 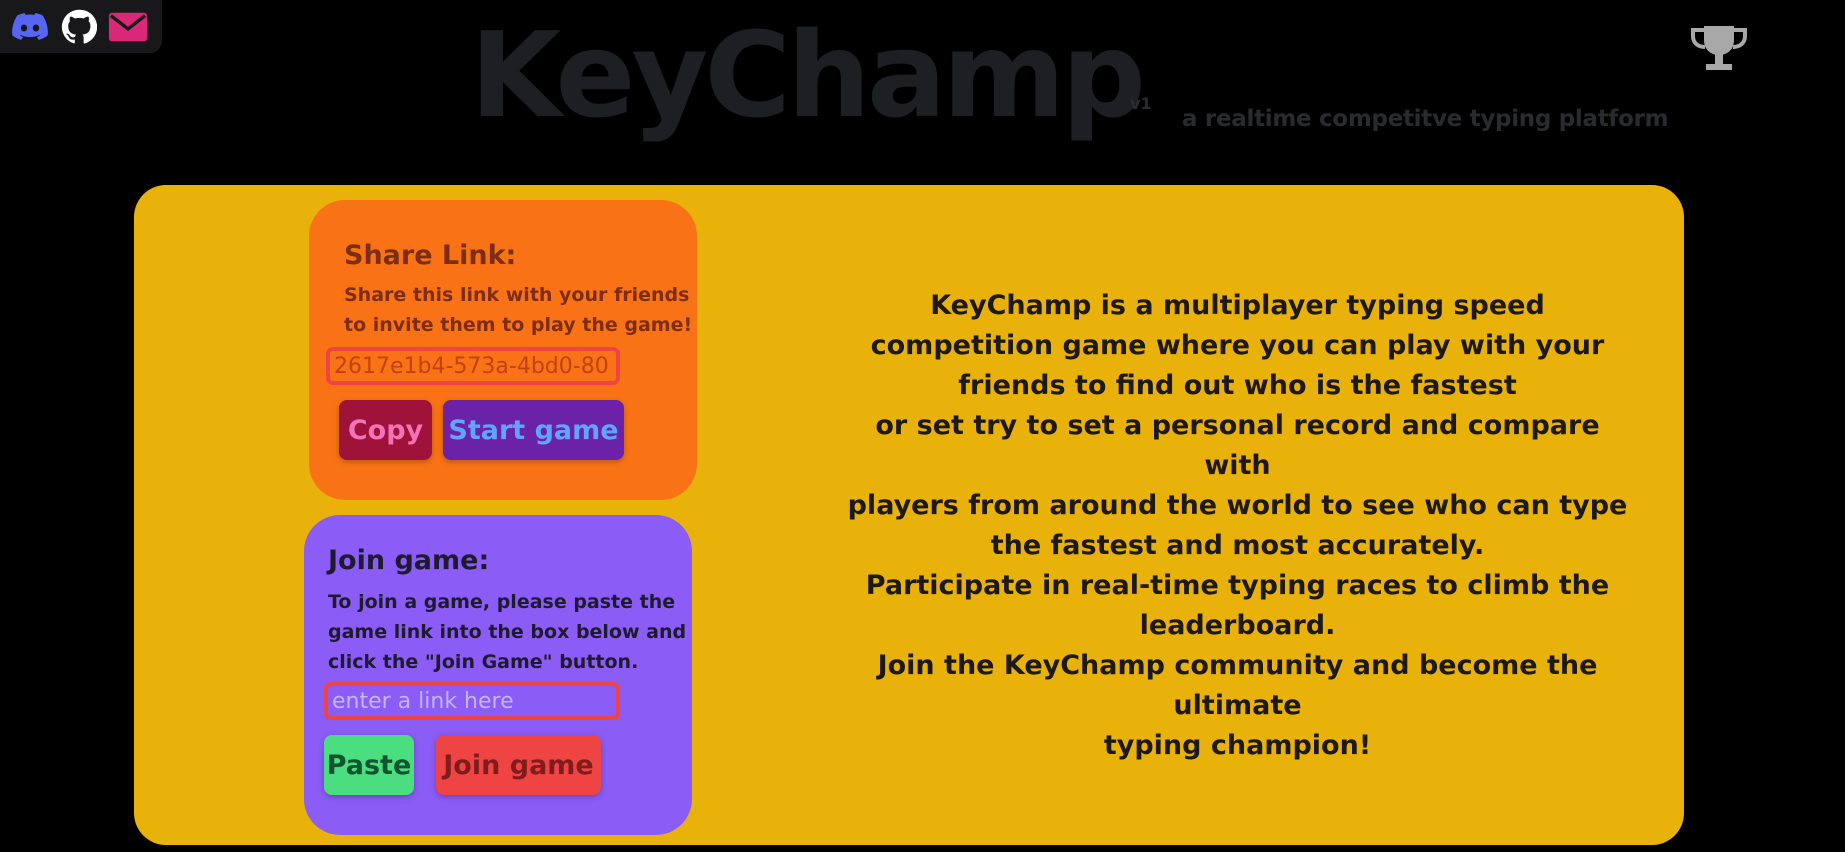 I want to click on join-game-button: Join game, so click(x=518, y=765).